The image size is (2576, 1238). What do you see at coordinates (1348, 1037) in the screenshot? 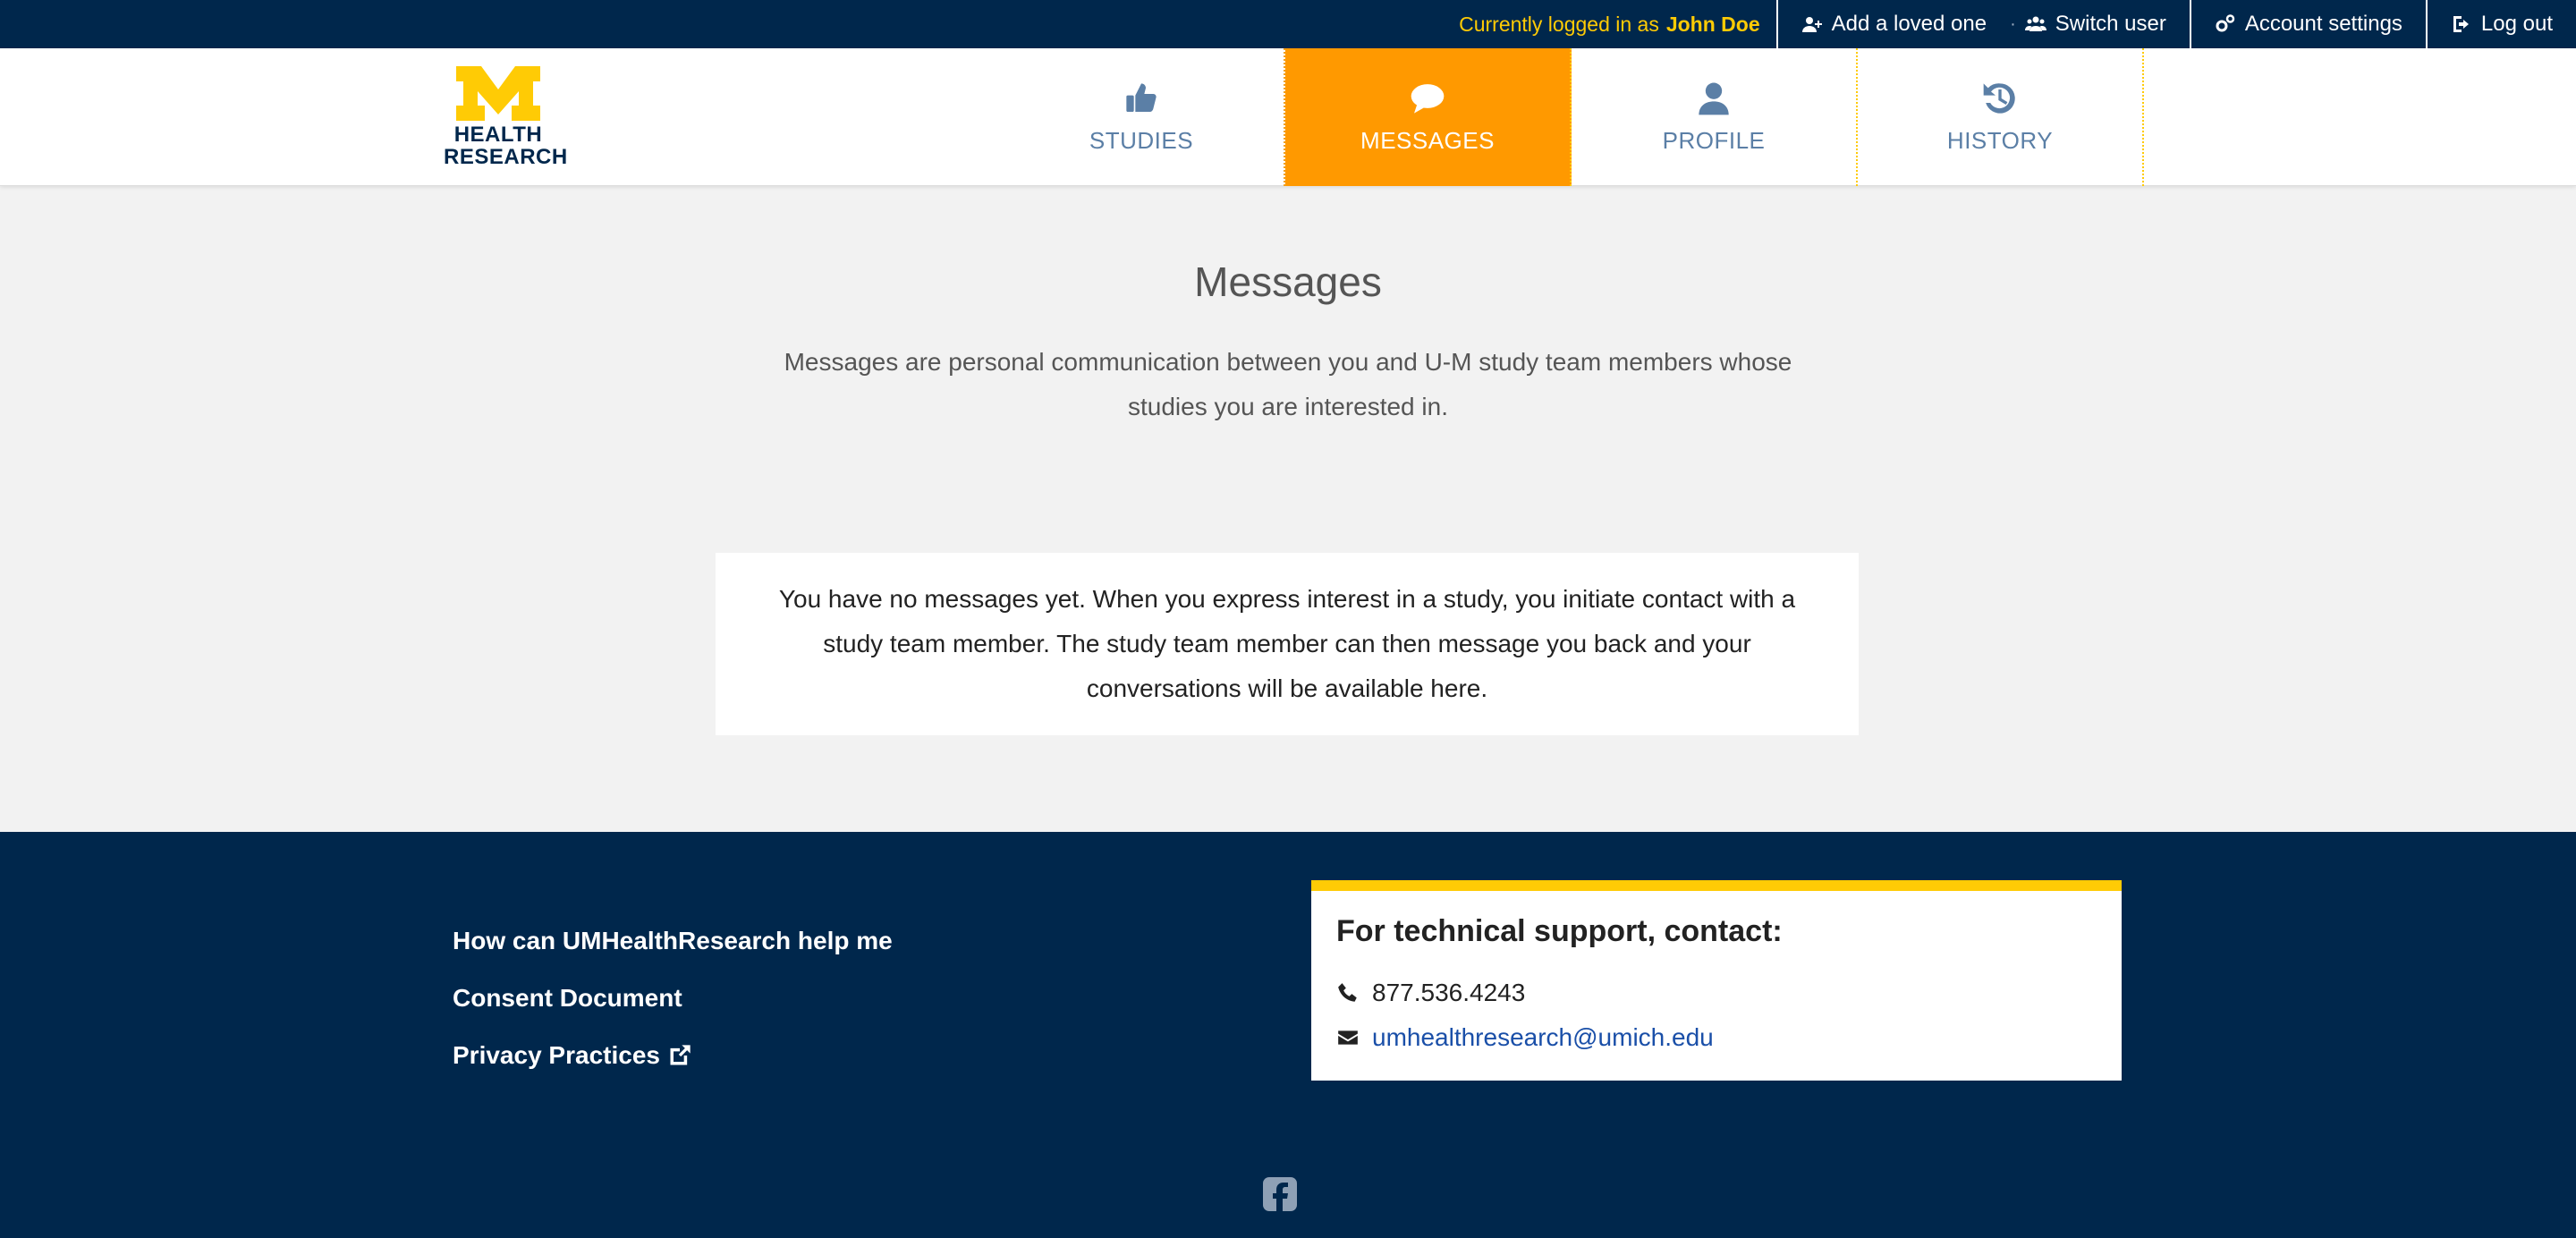
I see `envelope-icon` at bounding box center [1348, 1037].